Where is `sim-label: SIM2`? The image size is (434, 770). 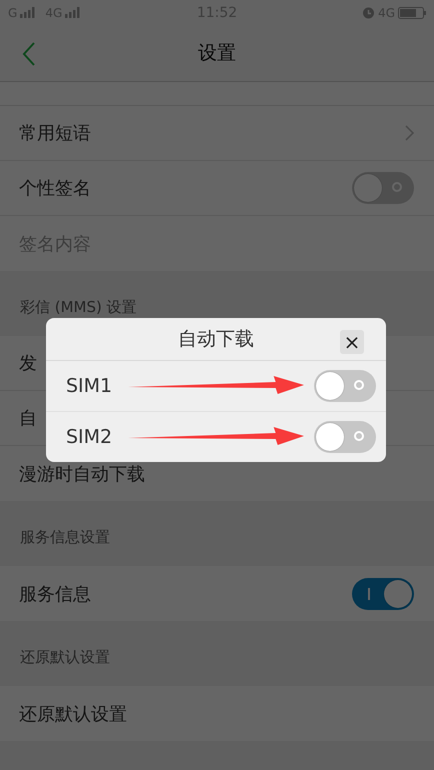
sim-label: SIM2 is located at coordinates (90, 437).